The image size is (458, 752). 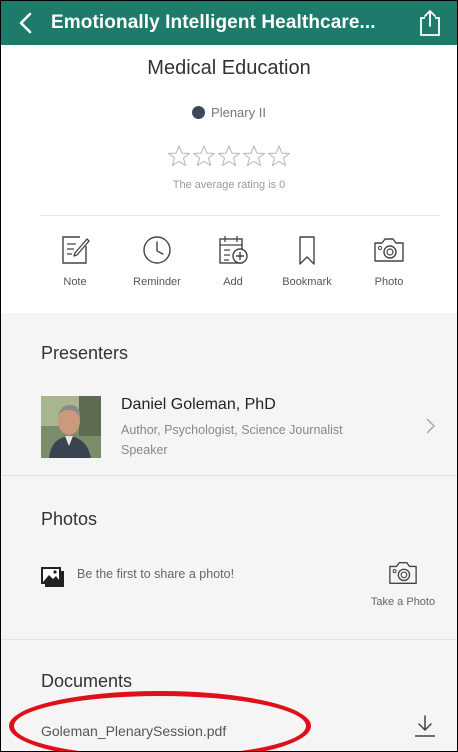 What do you see at coordinates (87, 681) in the screenshot?
I see `documents-heading: Documents` at bounding box center [87, 681].